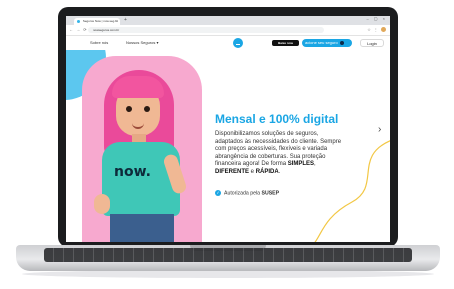 The width and height of the screenshot is (454, 289). What do you see at coordinates (243, 193) in the screenshot?
I see `authorized-prefix: Autorizada pela` at bounding box center [243, 193].